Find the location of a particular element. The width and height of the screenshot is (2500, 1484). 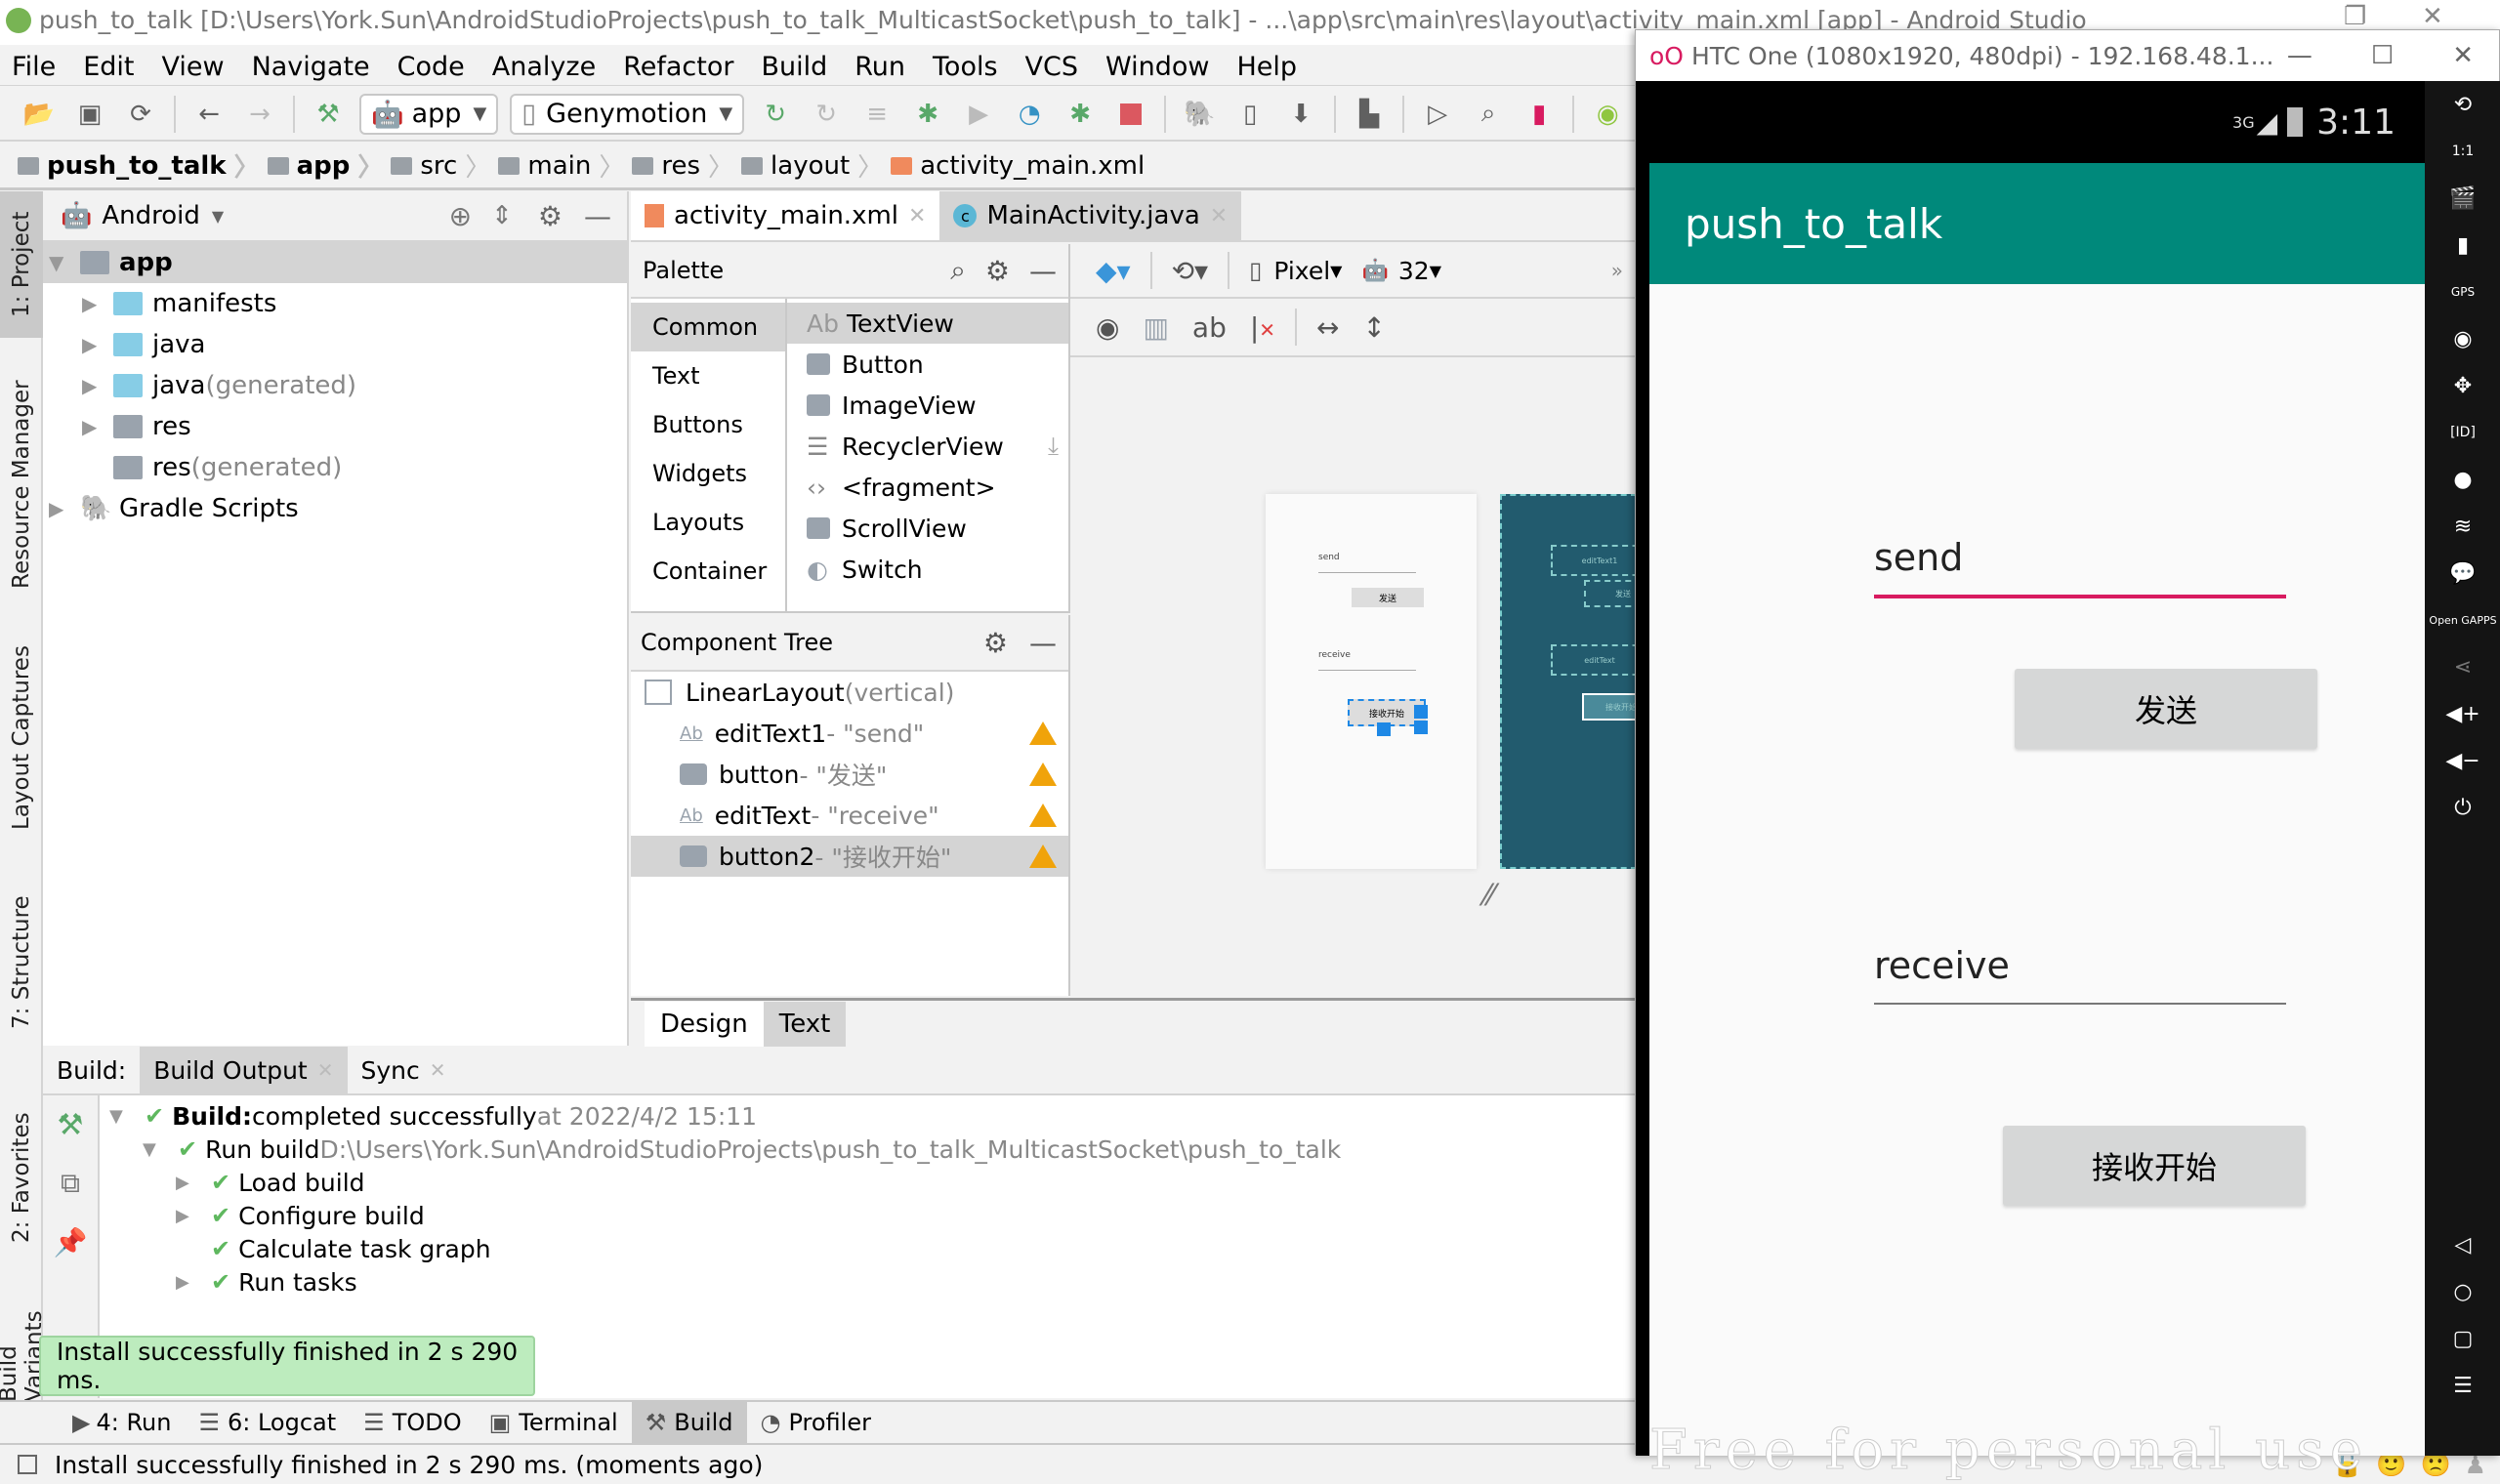

share-icon: ⋖ is located at coordinates (2462, 667).